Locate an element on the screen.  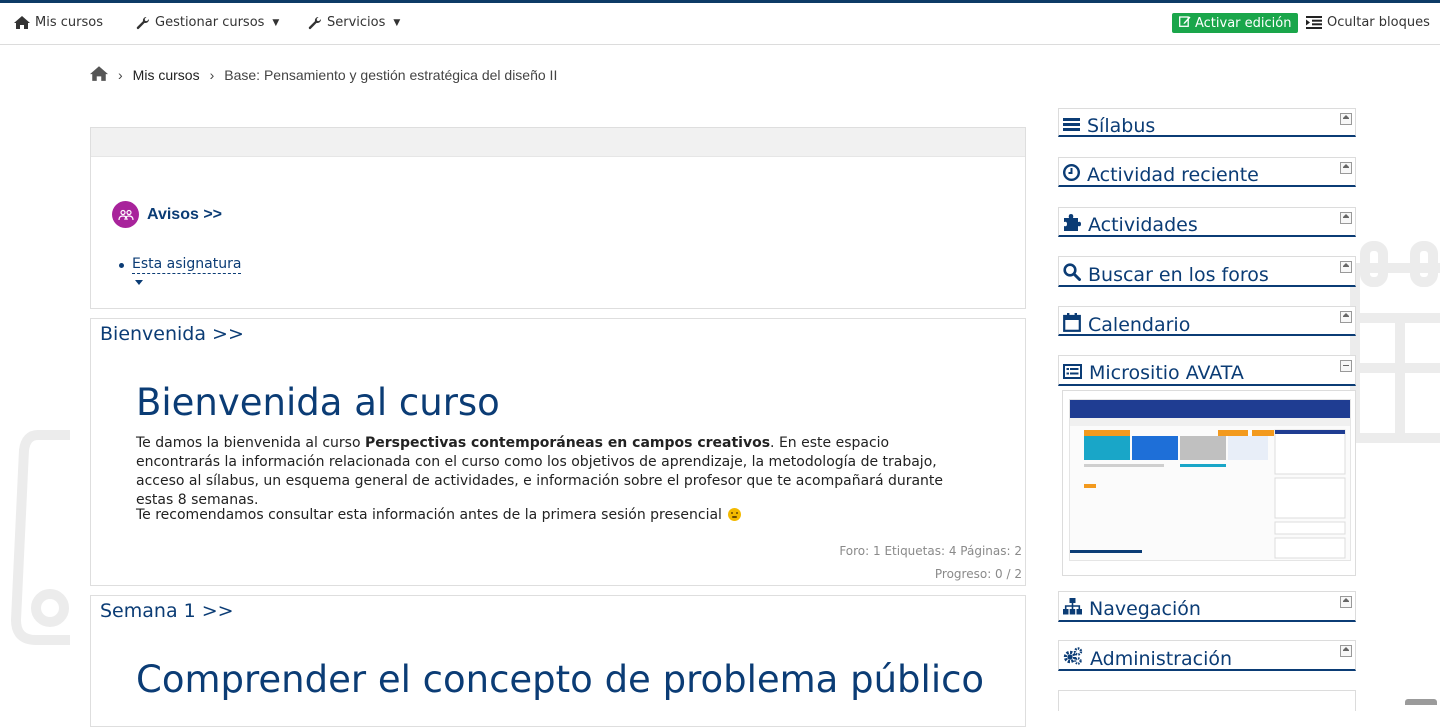
bullet is located at coordinates (121, 265).